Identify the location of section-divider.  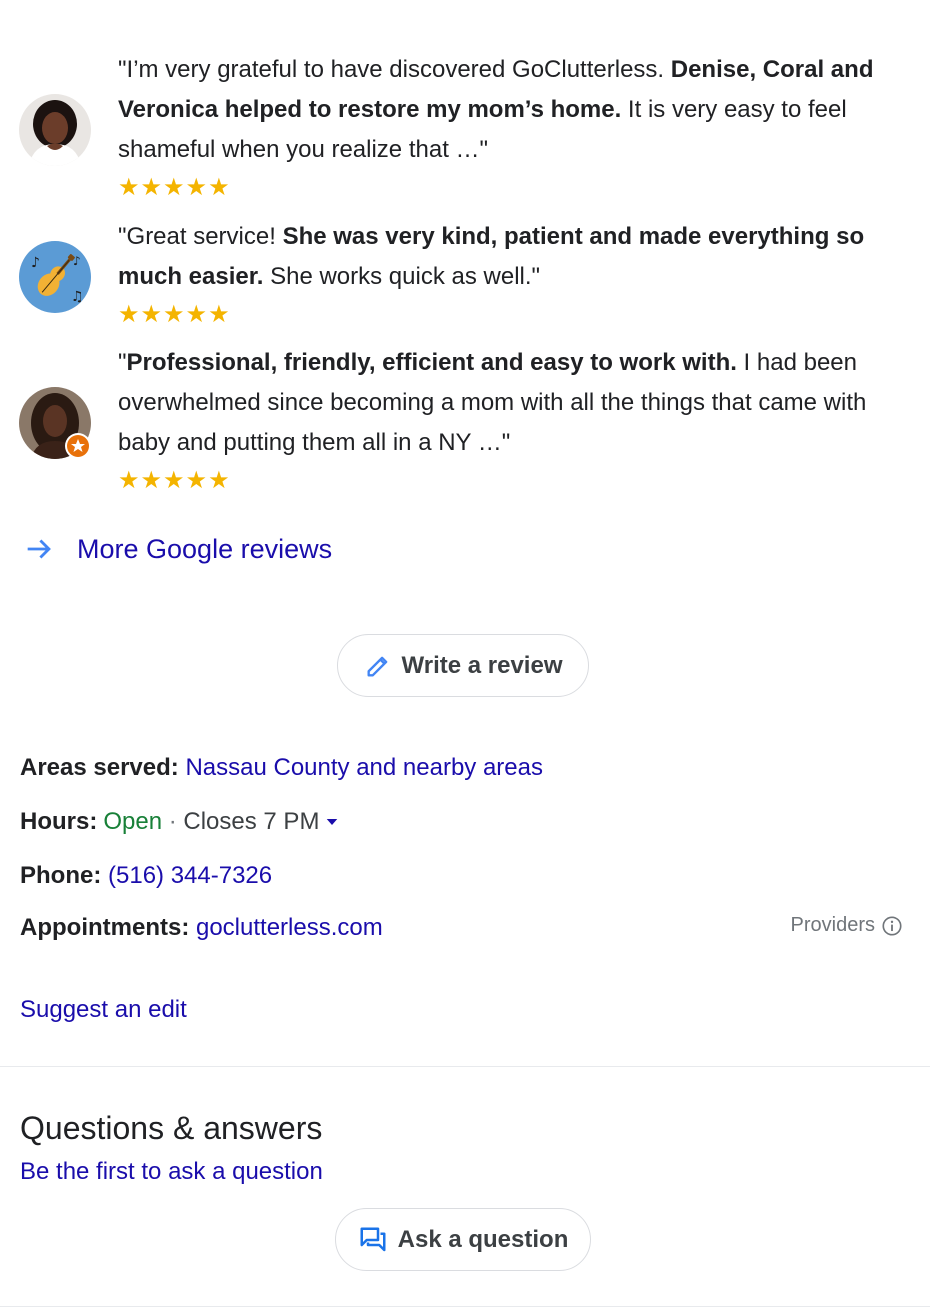
(465, 1066).